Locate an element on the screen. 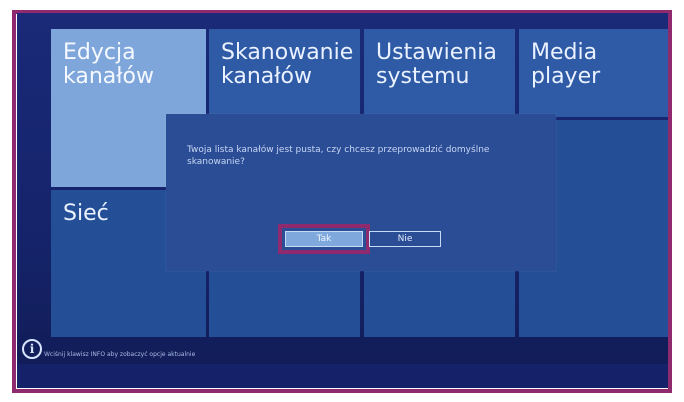 The height and width of the screenshot is (402, 684). tile-channel-scan: Skanowanie kanałów is located at coordinates (284, 73).